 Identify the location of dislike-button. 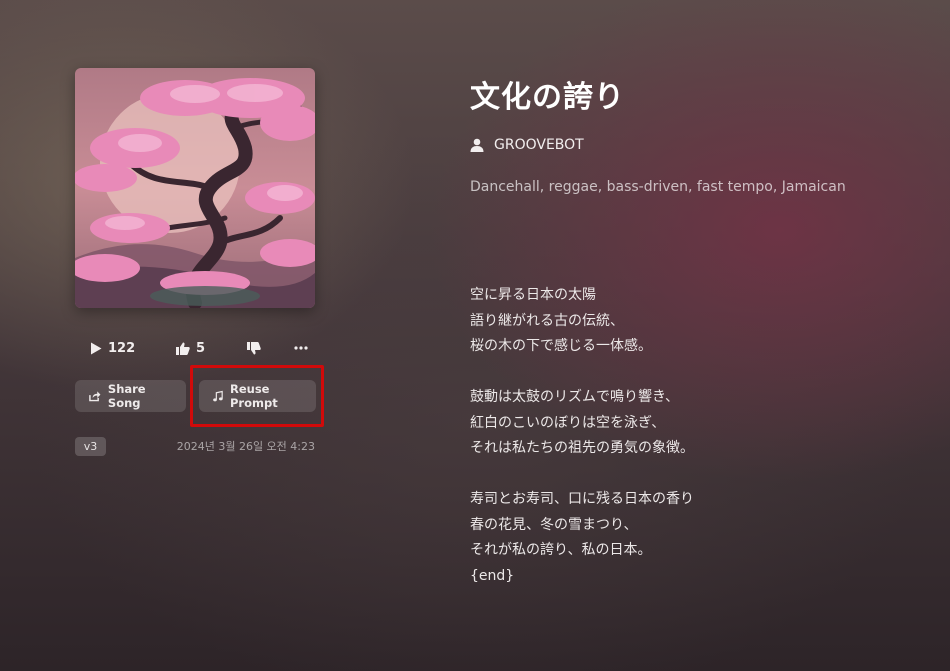
(254, 348).